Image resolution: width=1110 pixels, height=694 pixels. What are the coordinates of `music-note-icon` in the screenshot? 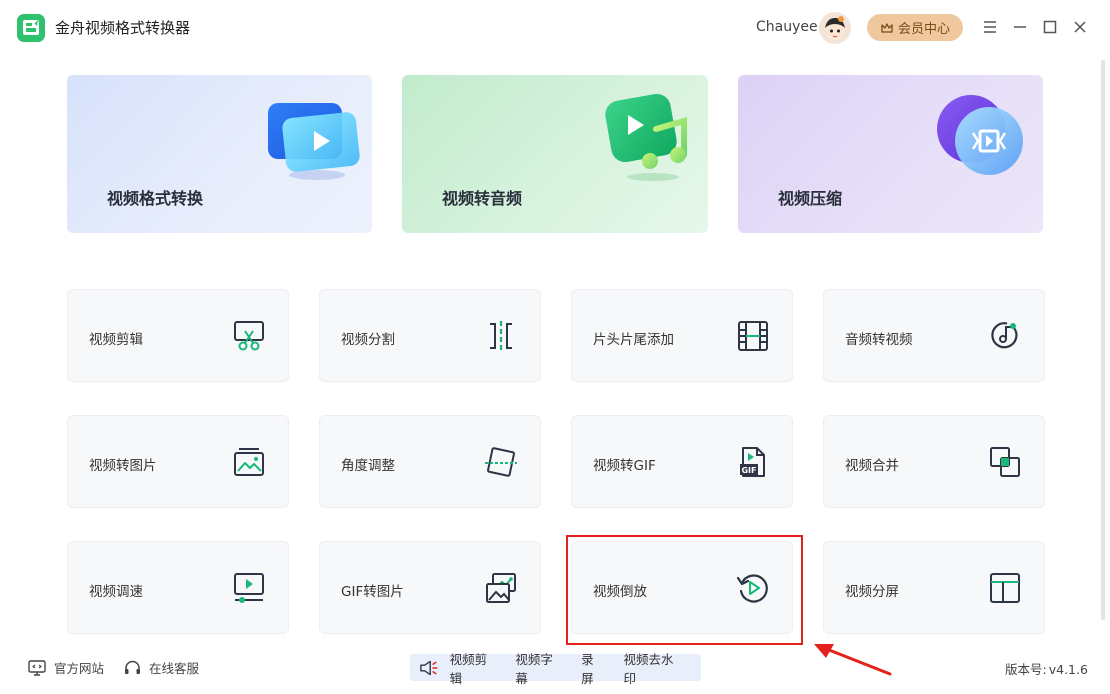 It's located at (646, 137).